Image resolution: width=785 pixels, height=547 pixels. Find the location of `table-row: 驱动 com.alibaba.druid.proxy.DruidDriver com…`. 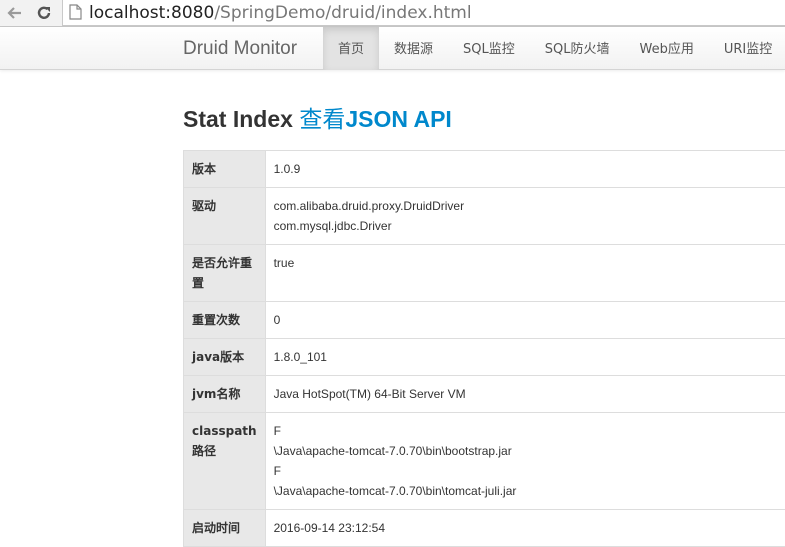

table-row: 驱动 com.alibaba.druid.proxy.DruidDriver com… is located at coordinates (484, 216).